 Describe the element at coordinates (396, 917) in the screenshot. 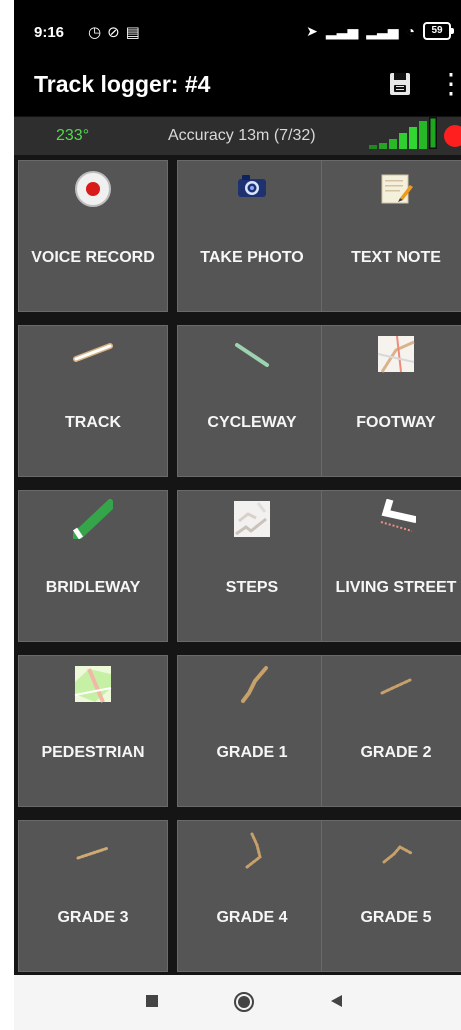

I see `tile-label: GRADE 5` at that location.